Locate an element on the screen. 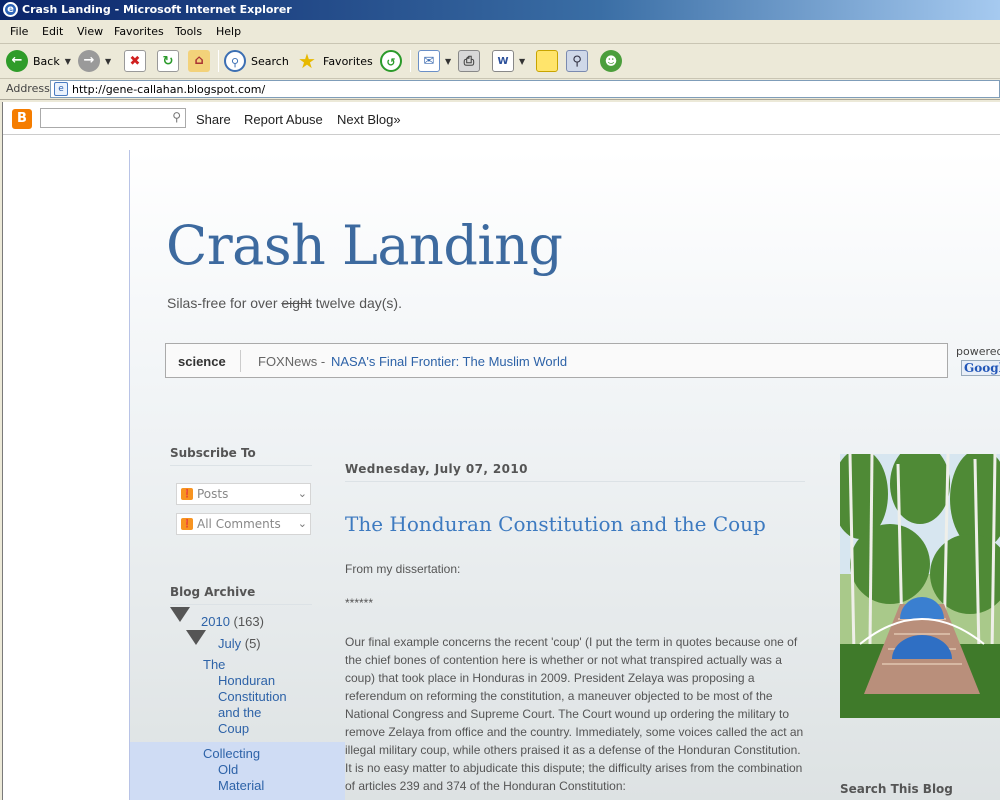 The width and height of the screenshot is (1000, 800). stop-button: ✖ is located at coordinates (135, 61).